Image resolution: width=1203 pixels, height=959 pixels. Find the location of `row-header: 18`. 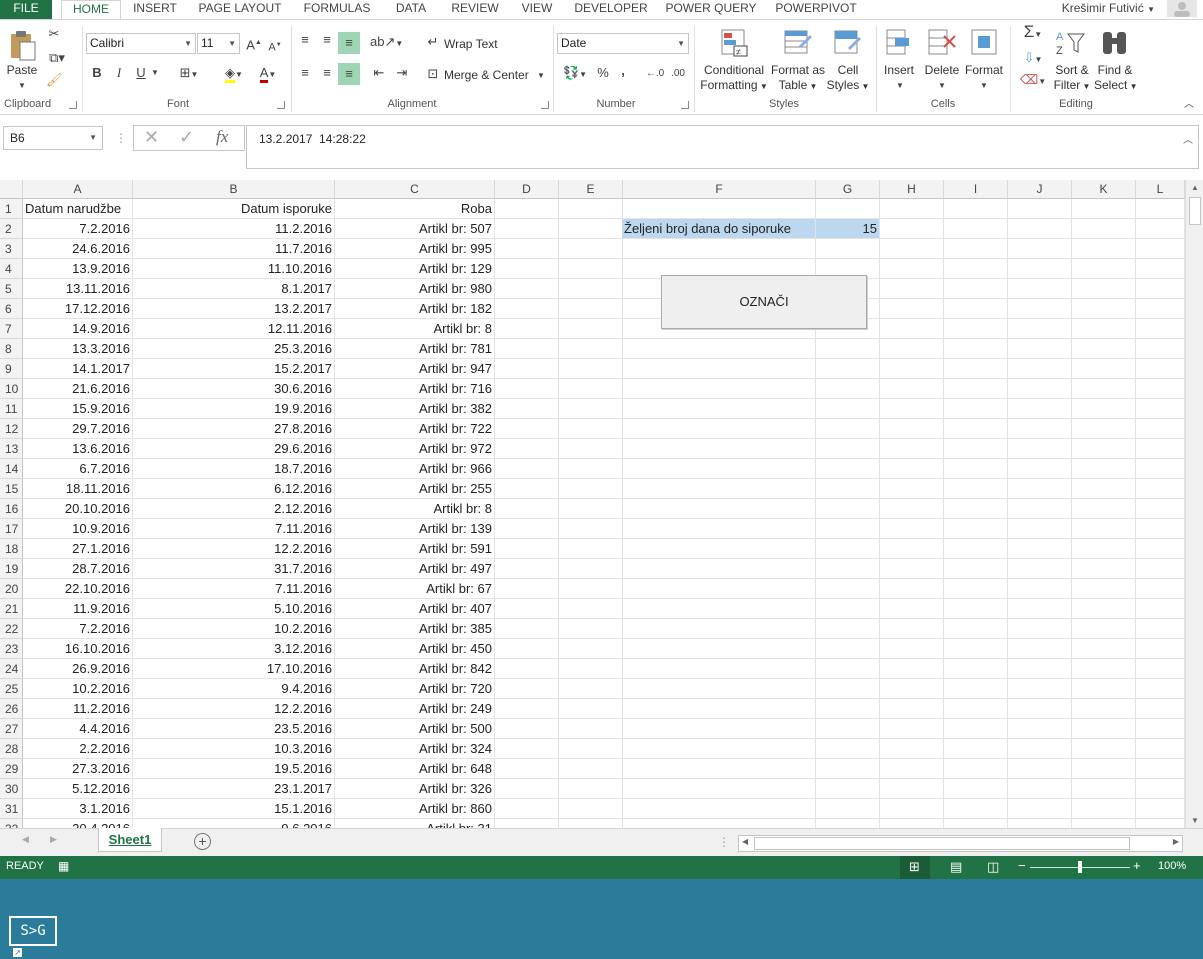

row-header: 18 is located at coordinates (11, 549).